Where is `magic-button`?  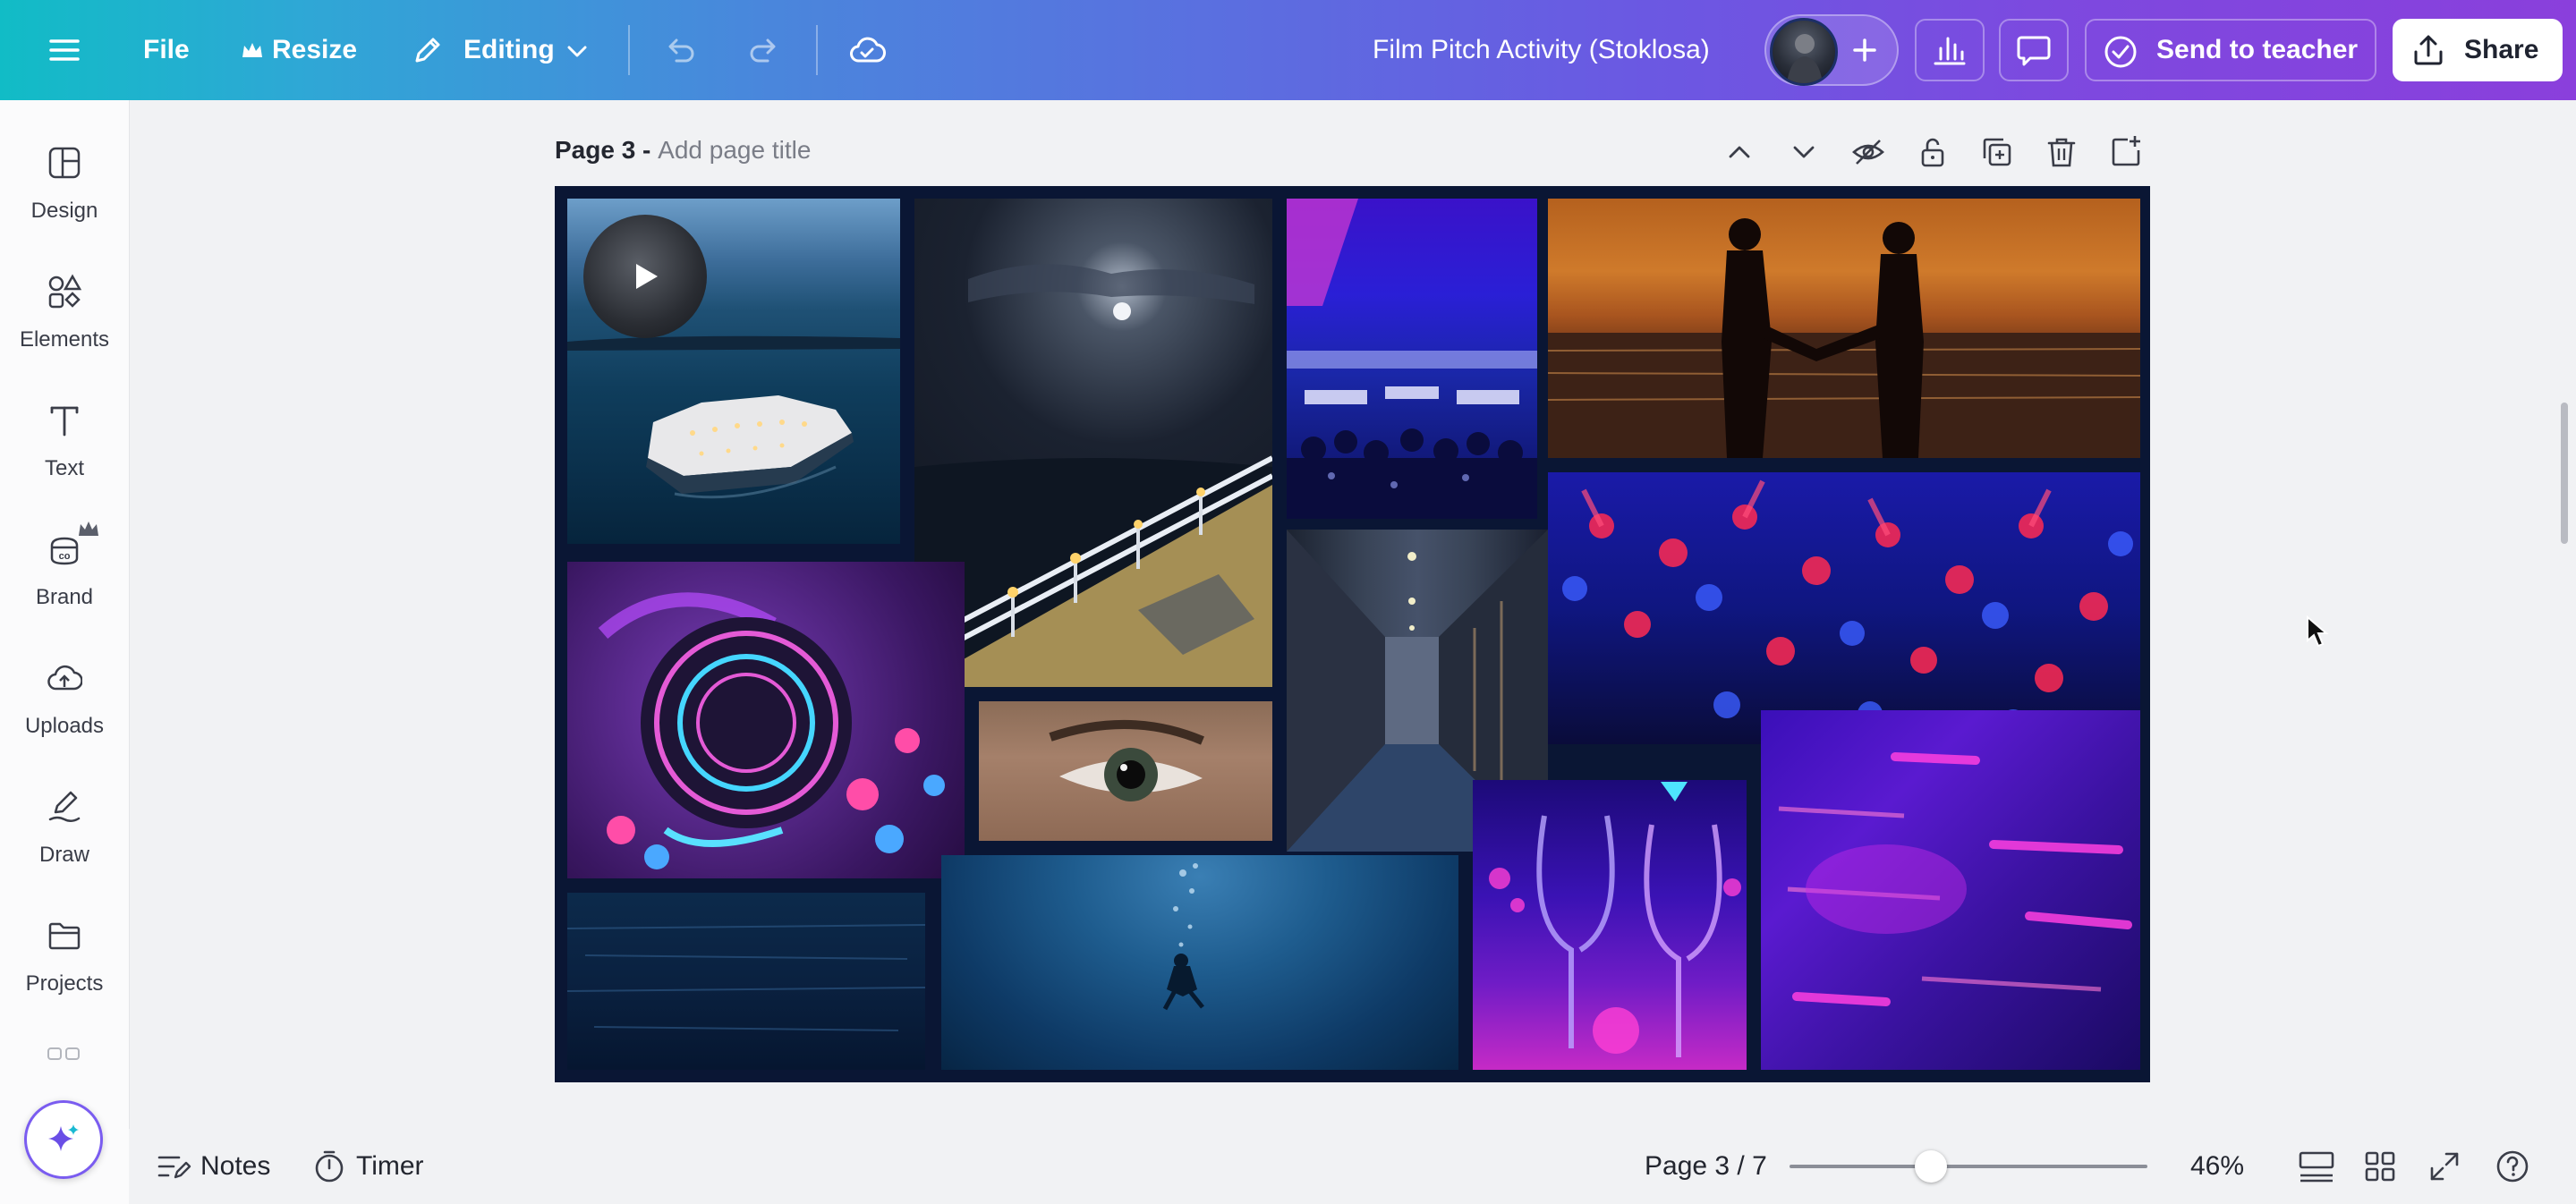 magic-button is located at coordinates (63, 1139).